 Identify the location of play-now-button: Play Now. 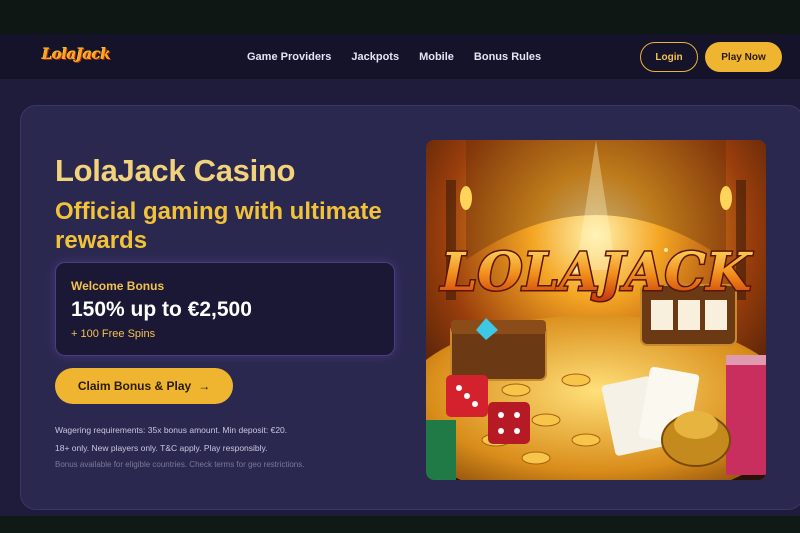
(743, 57).